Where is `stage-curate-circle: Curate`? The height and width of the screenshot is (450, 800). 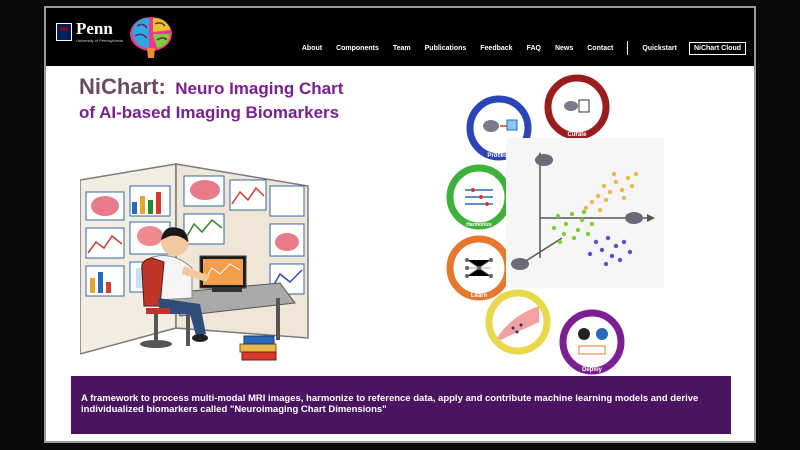
stage-curate-circle: Curate is located at coordinates (577, 107).